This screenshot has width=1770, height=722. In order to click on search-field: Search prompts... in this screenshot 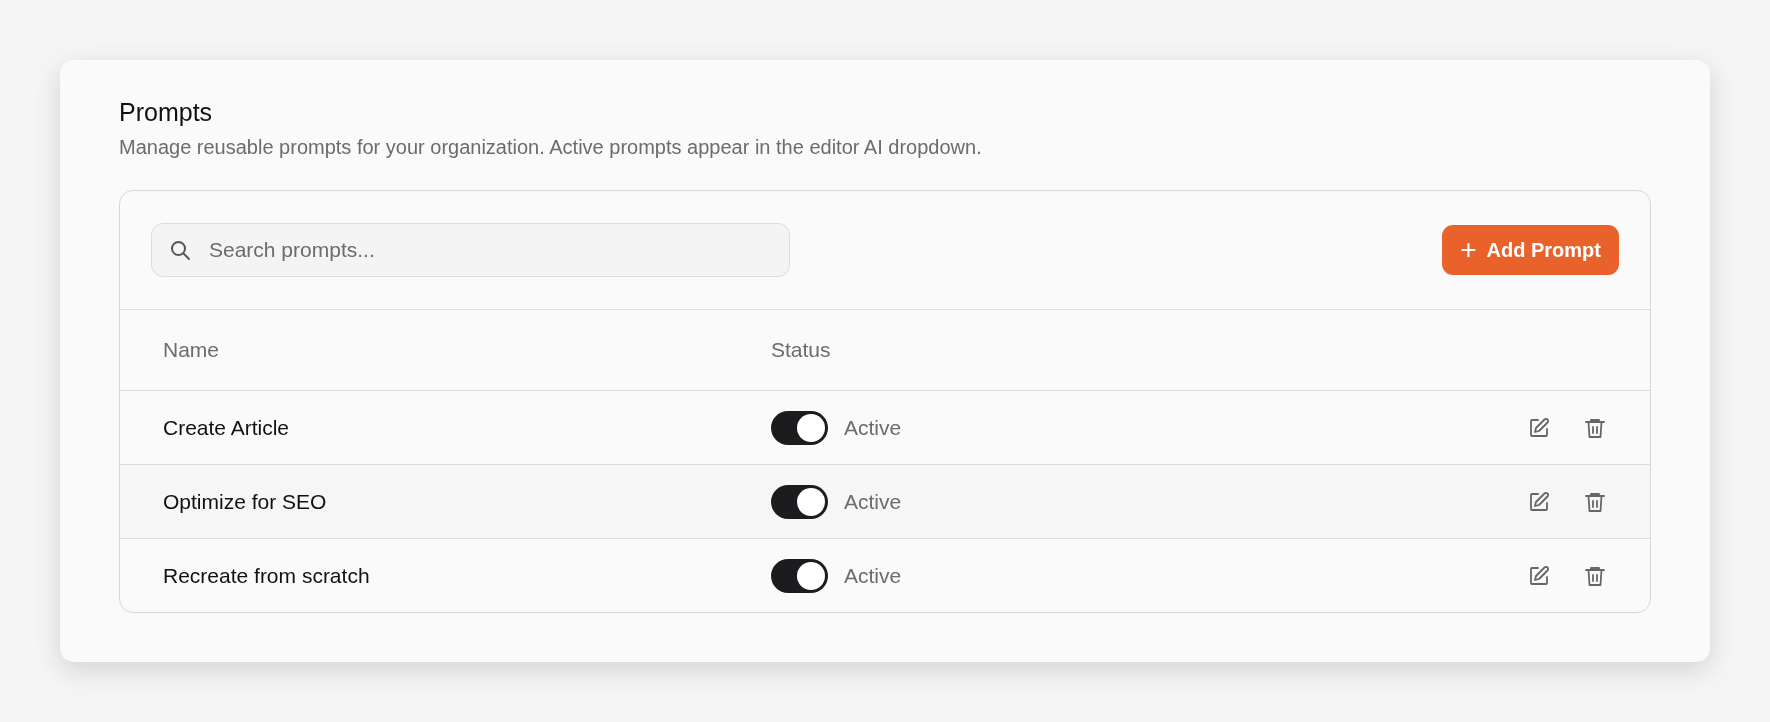, I will do `click(470, 250)`.